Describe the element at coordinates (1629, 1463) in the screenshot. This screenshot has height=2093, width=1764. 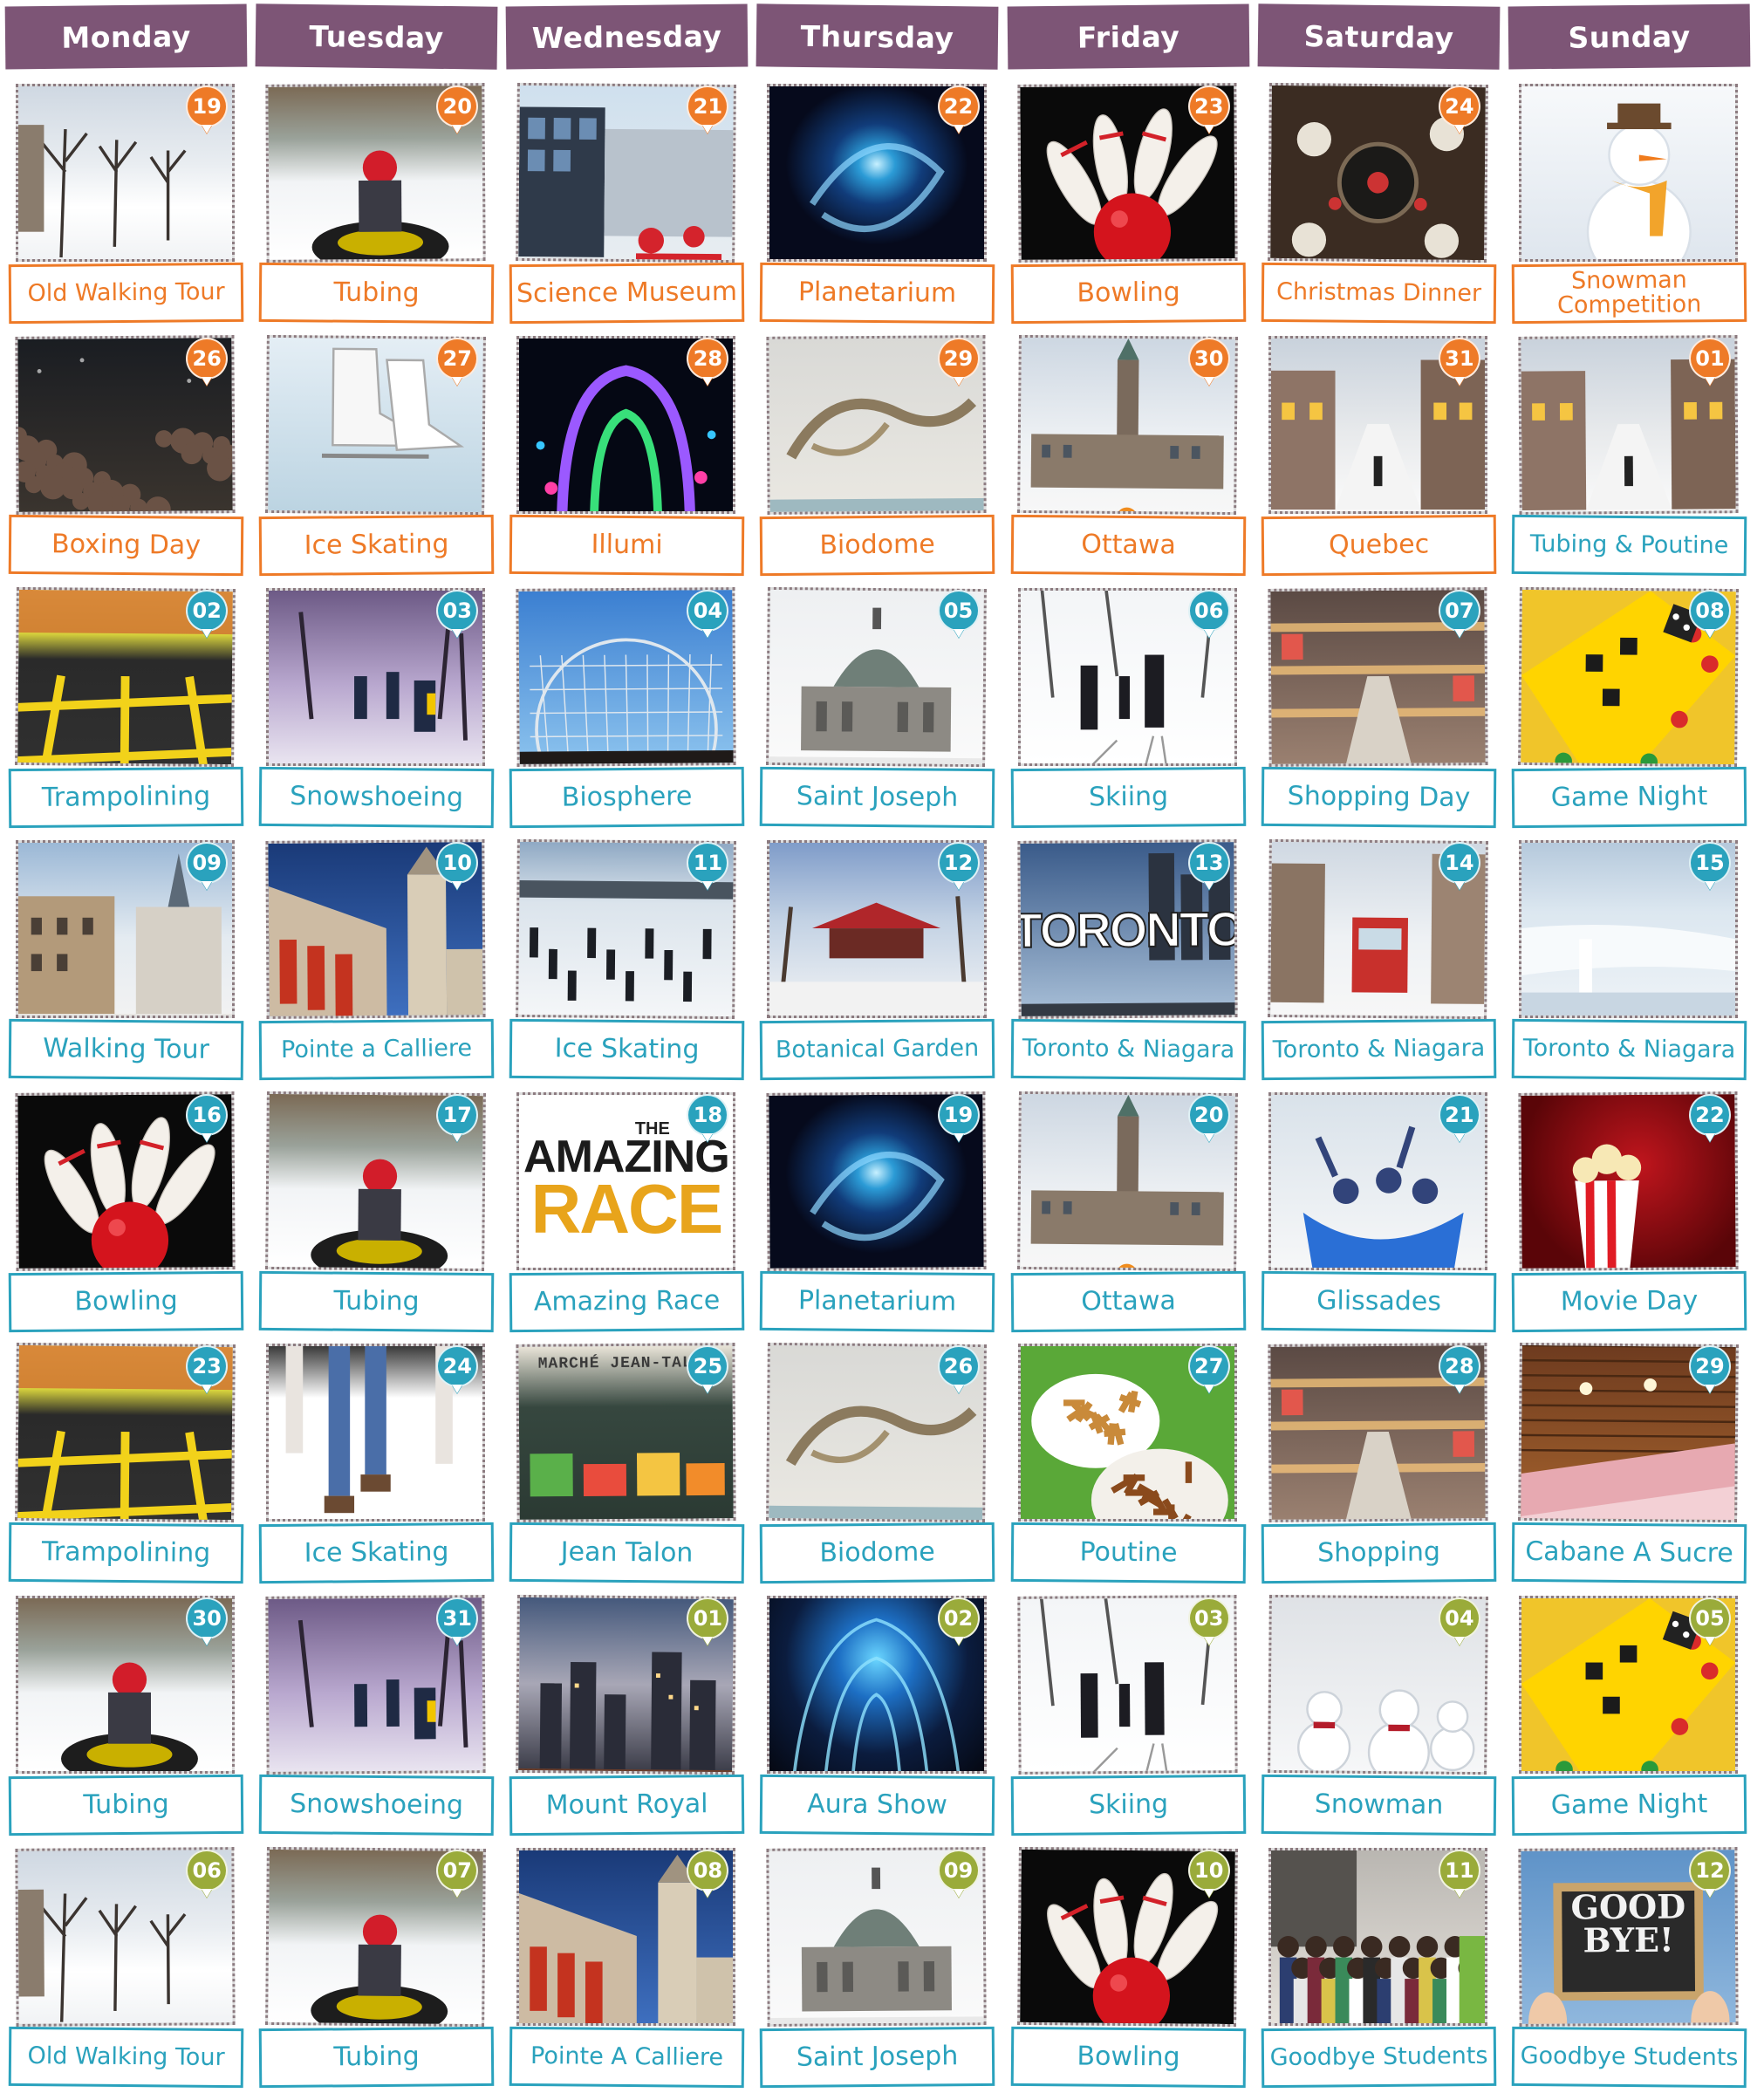
I see `activity-card: 29 Cabane A Sucre` at that location.